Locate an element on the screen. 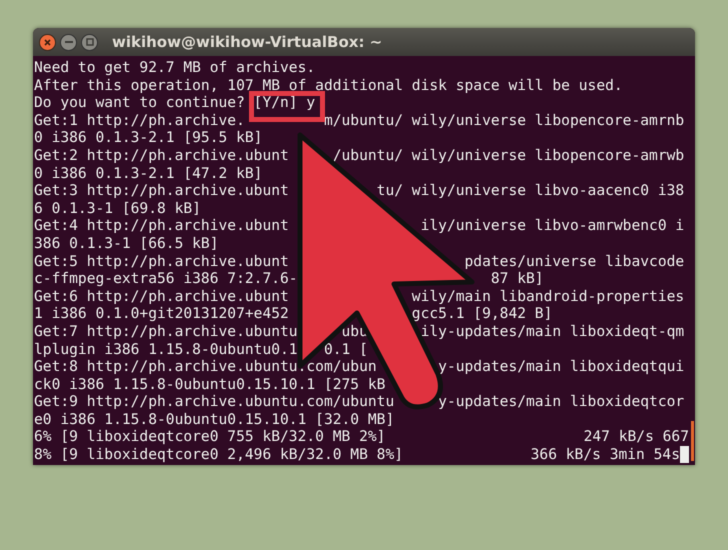  download-speed: 366 kB/s 3min 54s is located at coordinates (605, 455).